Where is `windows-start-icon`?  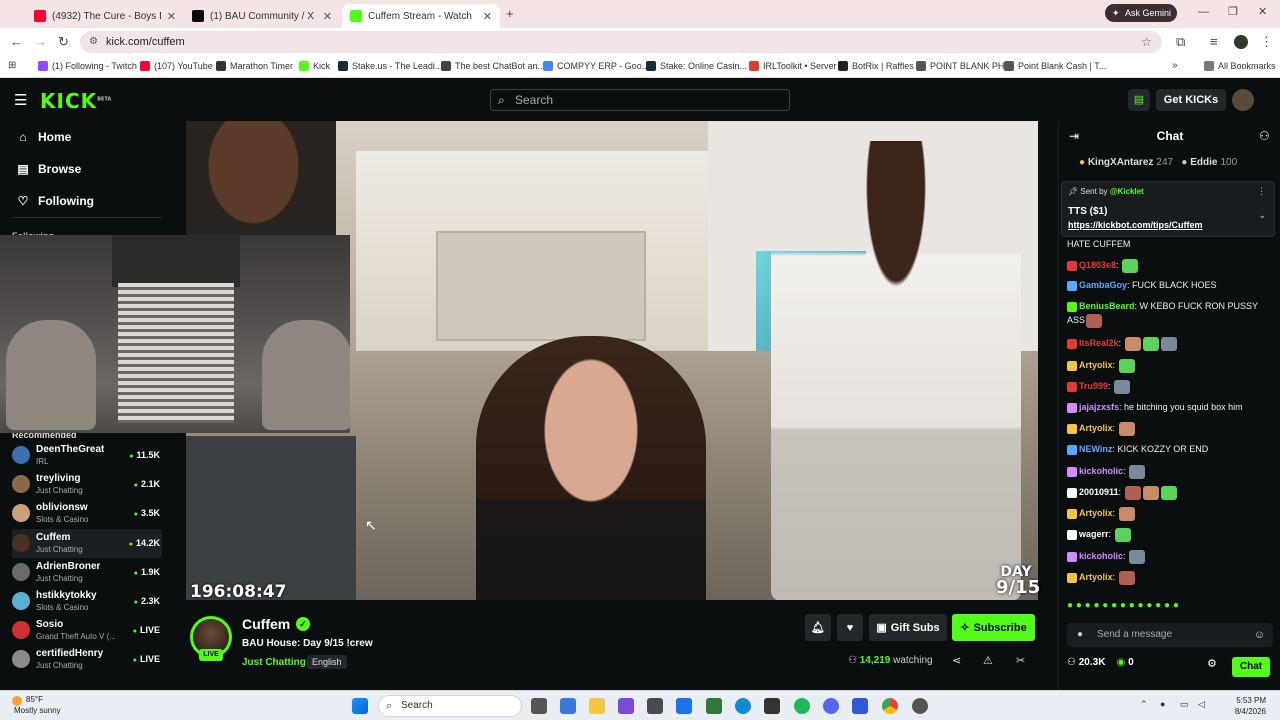
windows-start-icon is located at coordinates (360, 706).